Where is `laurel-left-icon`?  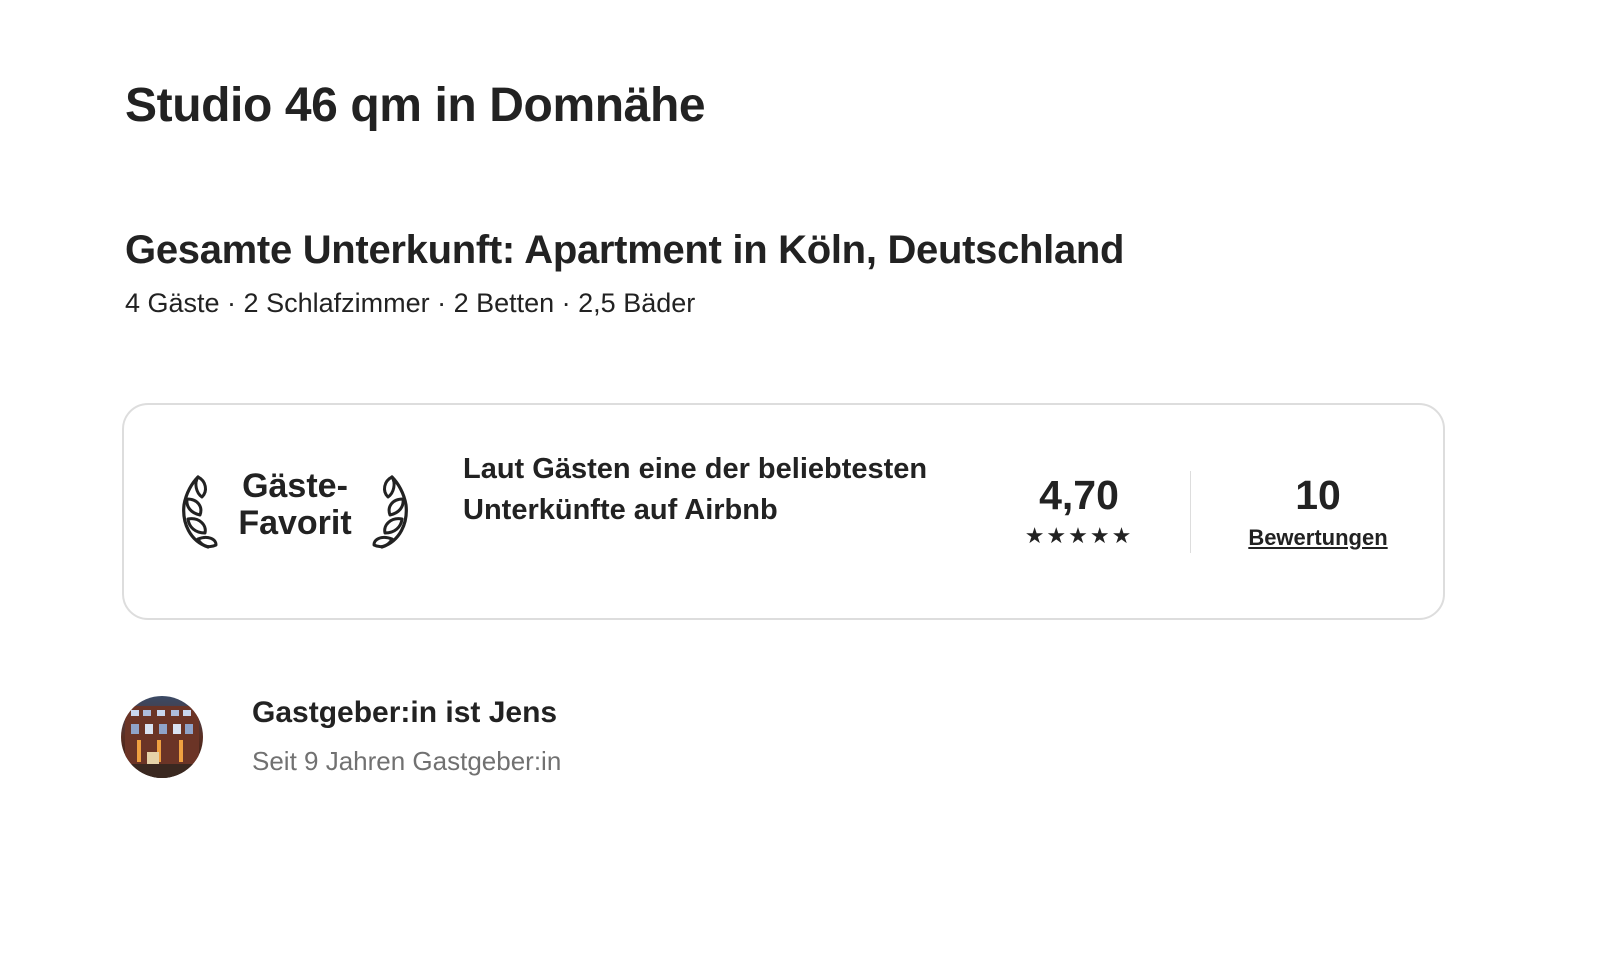 laurel-left-icon is located at coordinates (200, 512).